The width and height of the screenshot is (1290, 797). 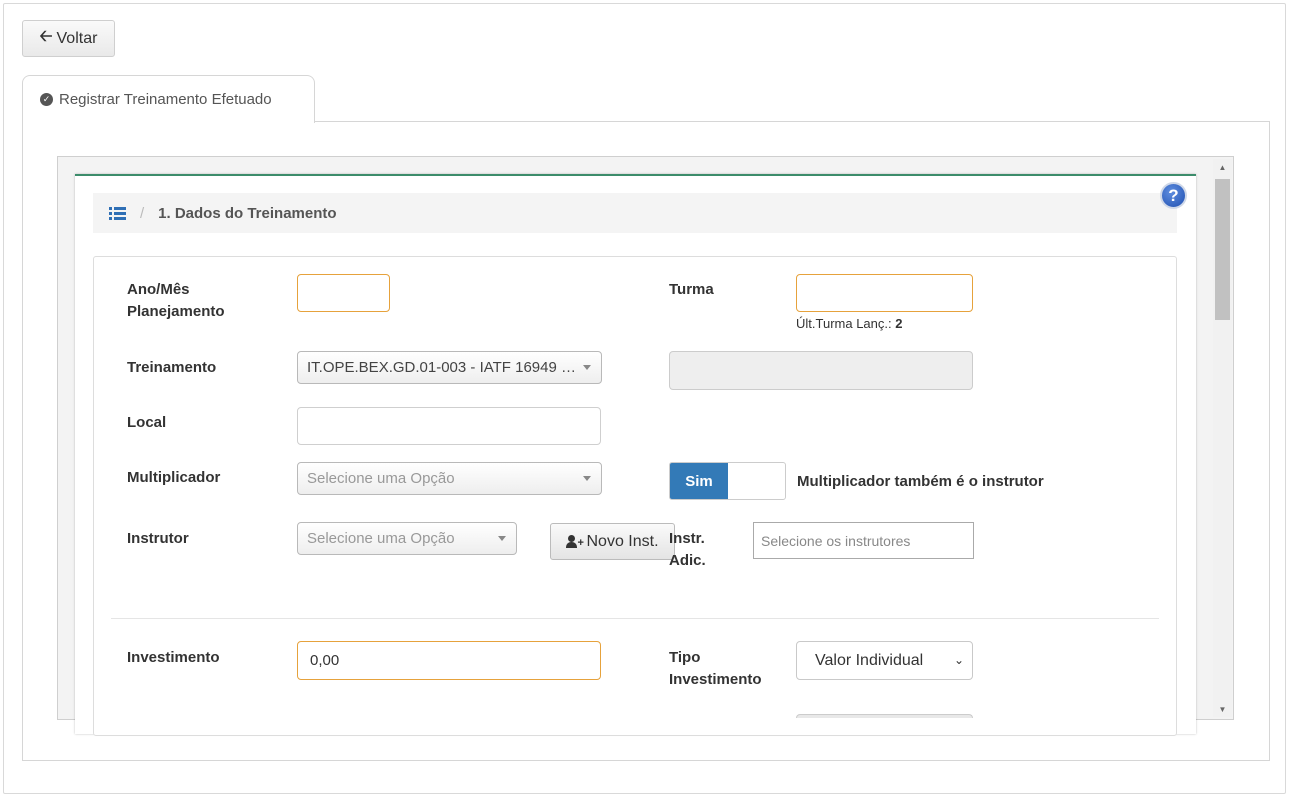 What do you see at coordinates (635, 213) in the screenshot?
I see `breadcrumb: / 1. Dados do Treinamento` at bounding box center [635, 213].